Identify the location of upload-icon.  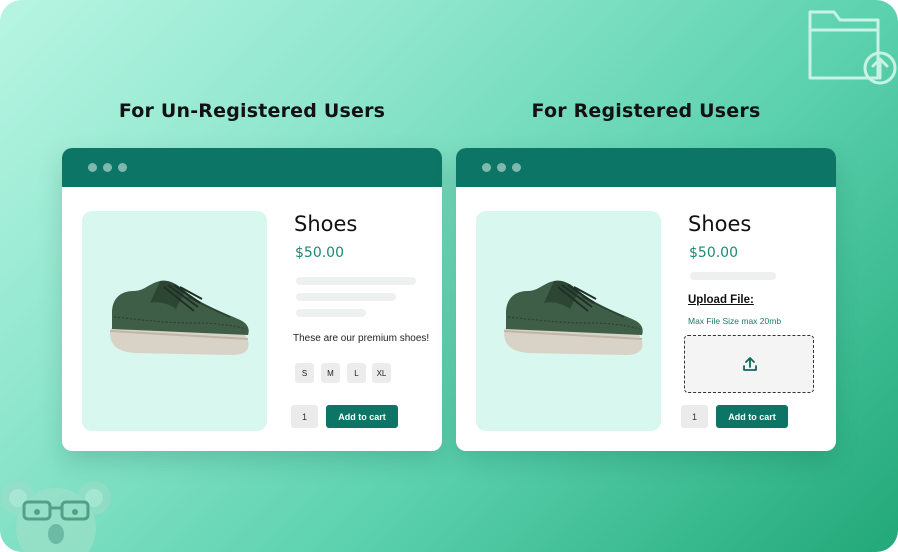
(750, 364).